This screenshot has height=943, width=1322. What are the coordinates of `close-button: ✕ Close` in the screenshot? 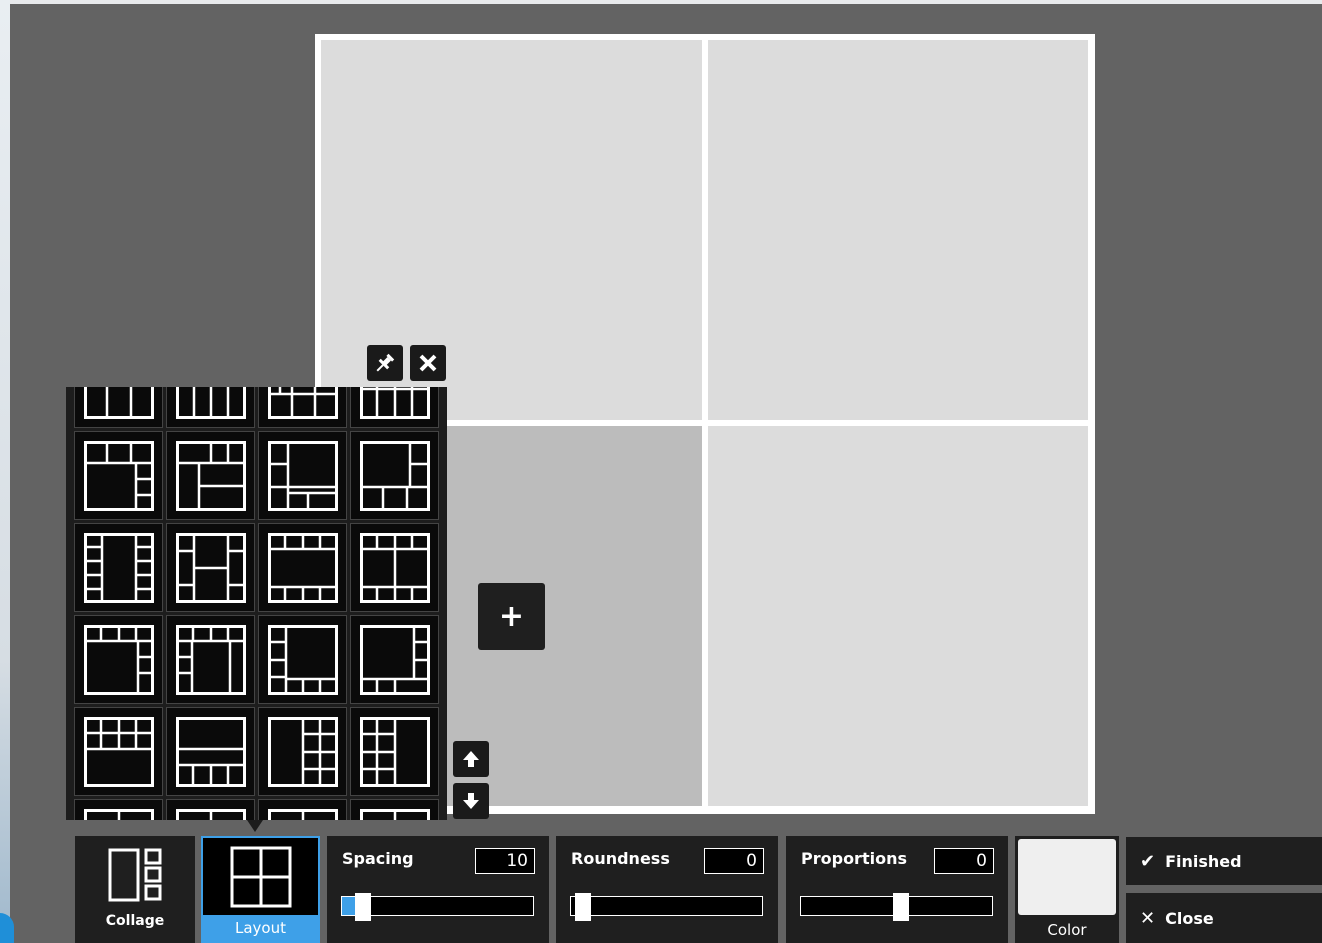 It's located at (1224, 918).